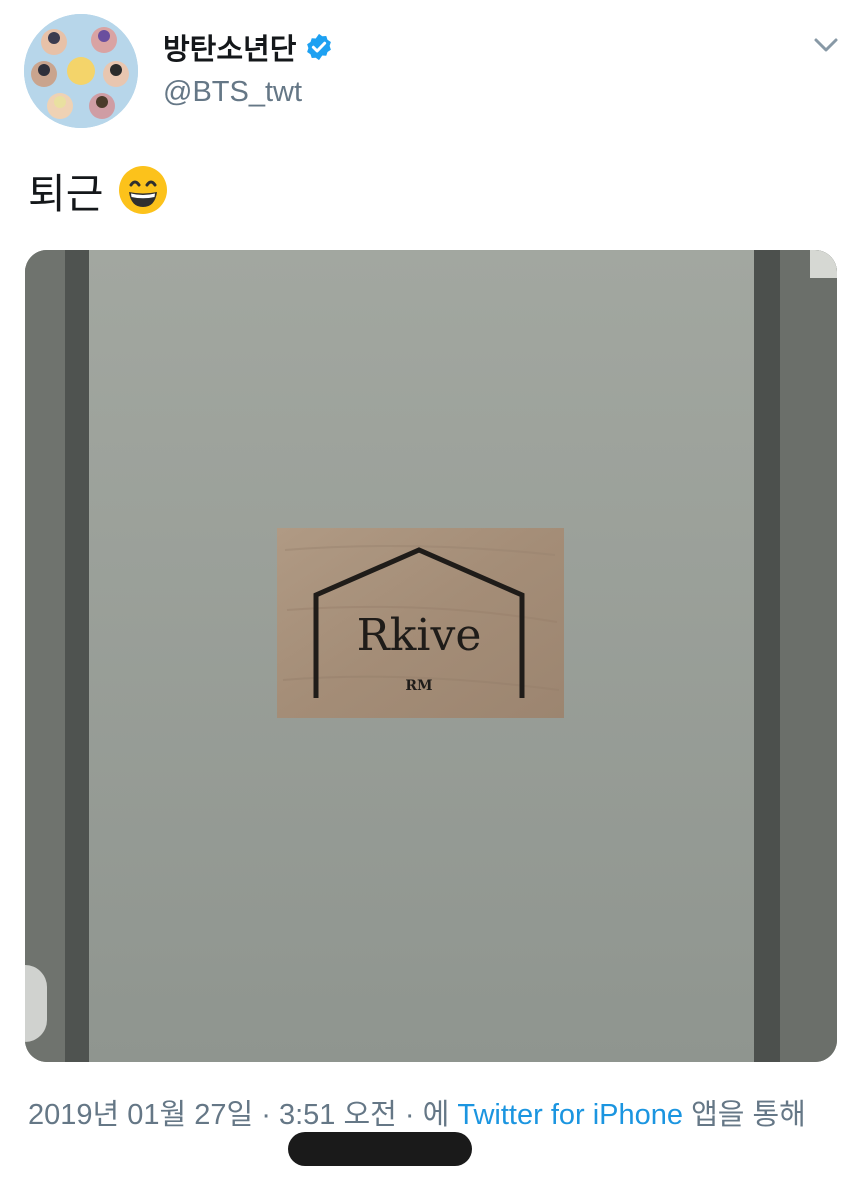  I want to click on via-prefix: · 에, so click(427, 1115).